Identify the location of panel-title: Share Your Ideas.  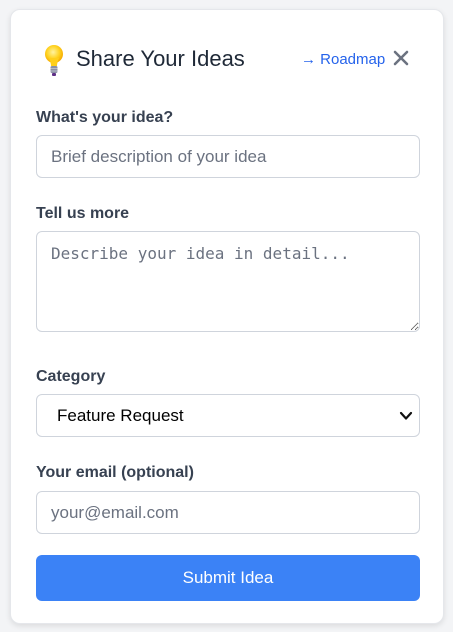
(160, 58).